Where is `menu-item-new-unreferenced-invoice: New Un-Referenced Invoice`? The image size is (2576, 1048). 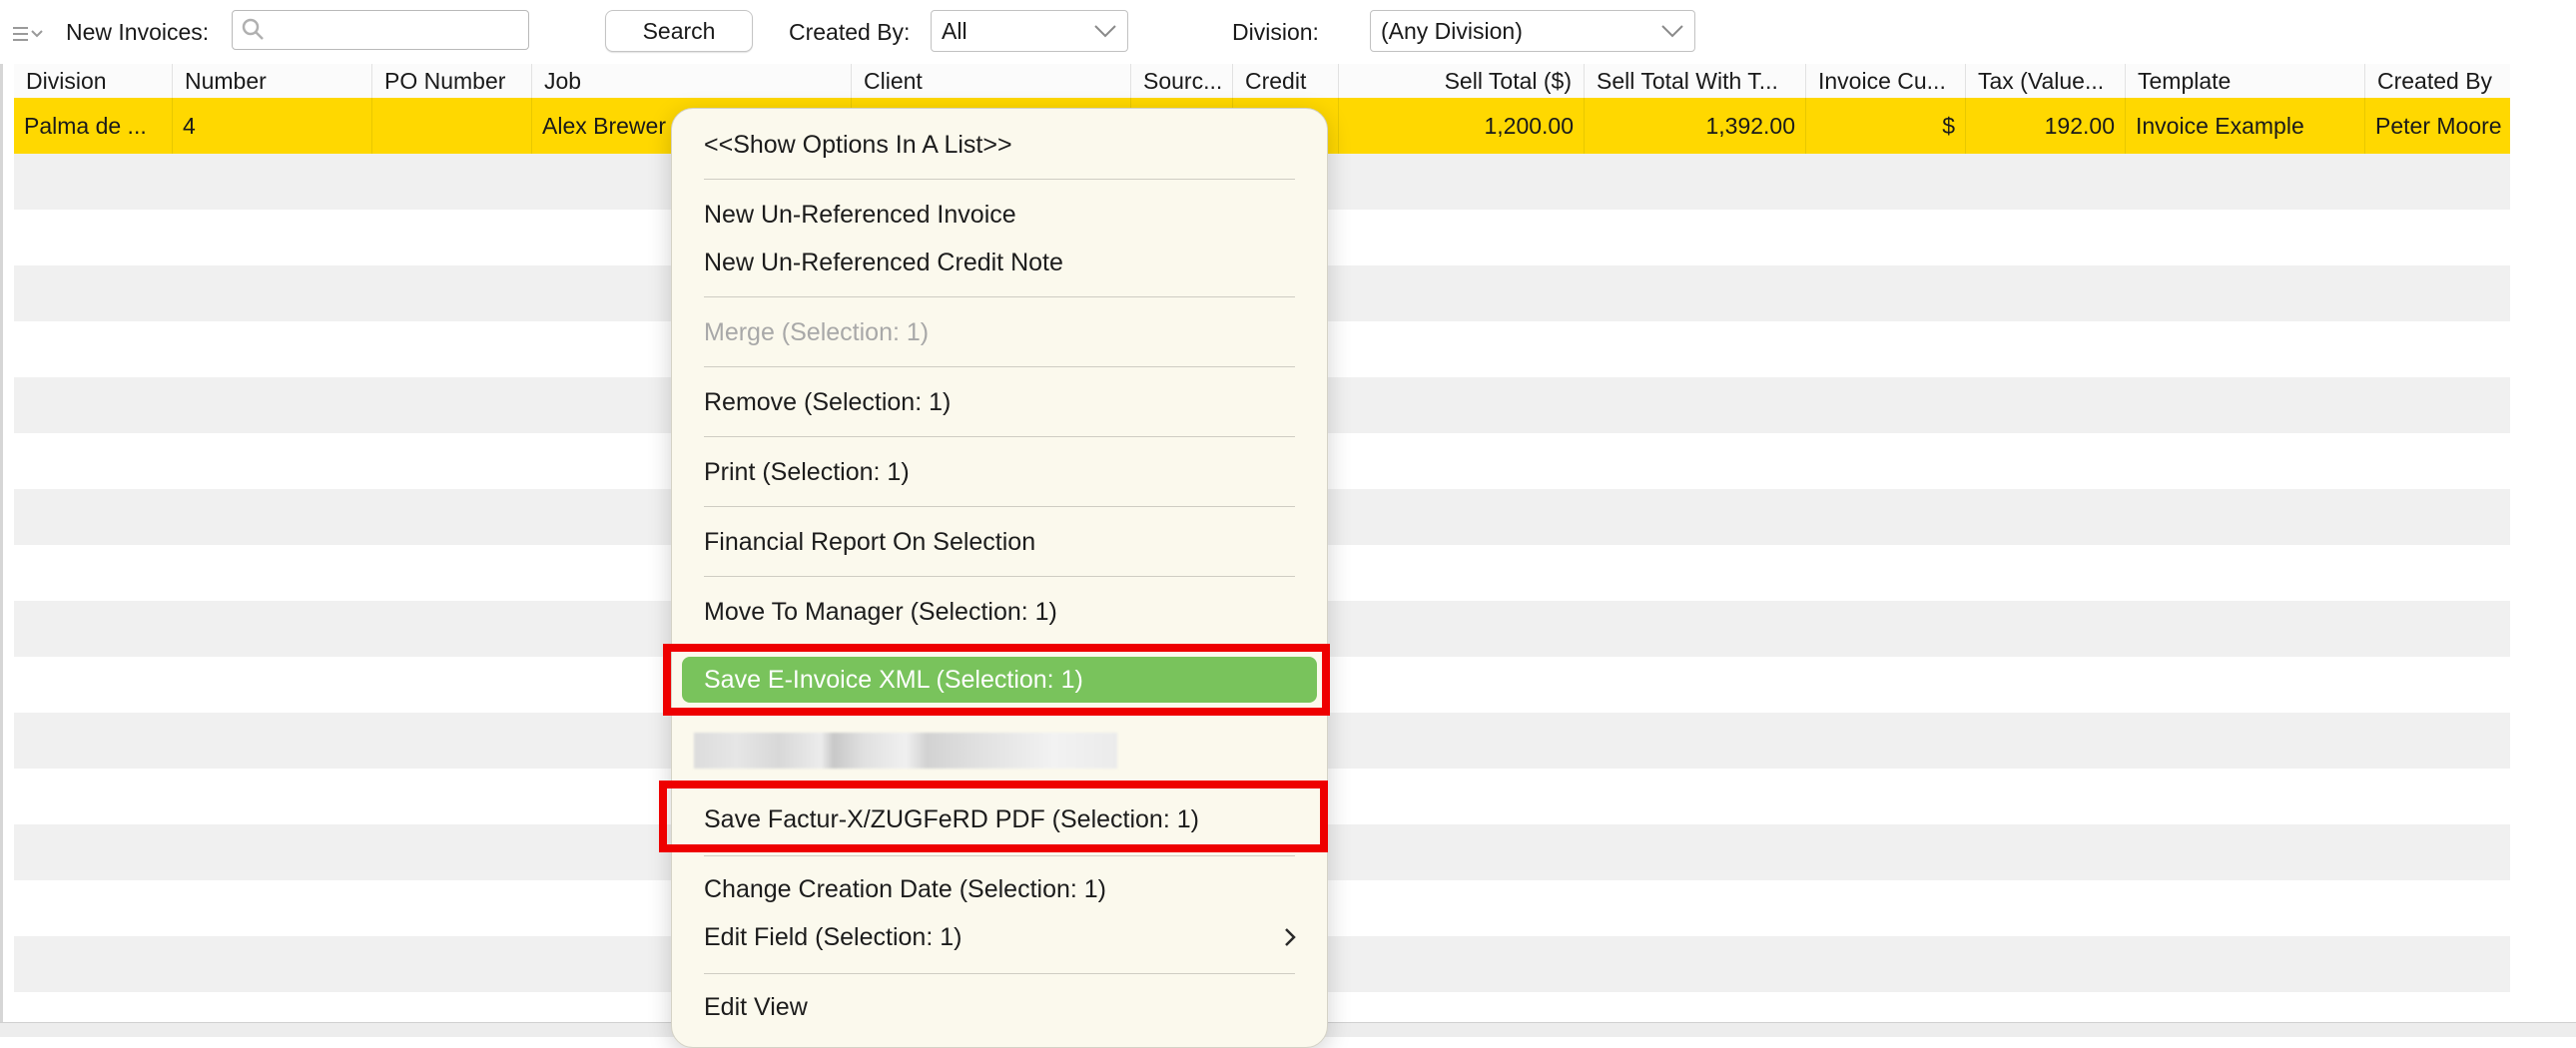
menu-item-new-unreferenced-invoice: New Un-Referenced Invoice is located at coordinates (860, 215).